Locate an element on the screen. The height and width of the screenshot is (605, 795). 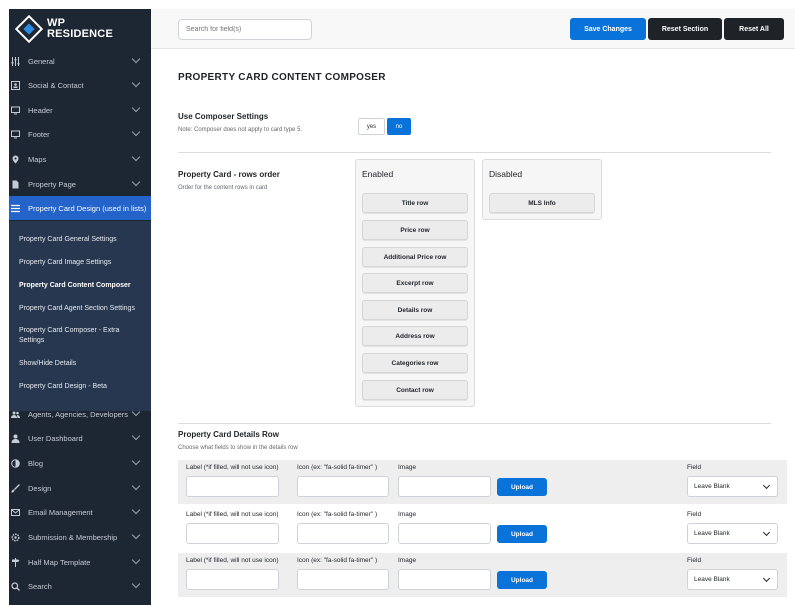
submenu-item-content-composer: Property Card Content Composer is located at coordinates (81, 286).